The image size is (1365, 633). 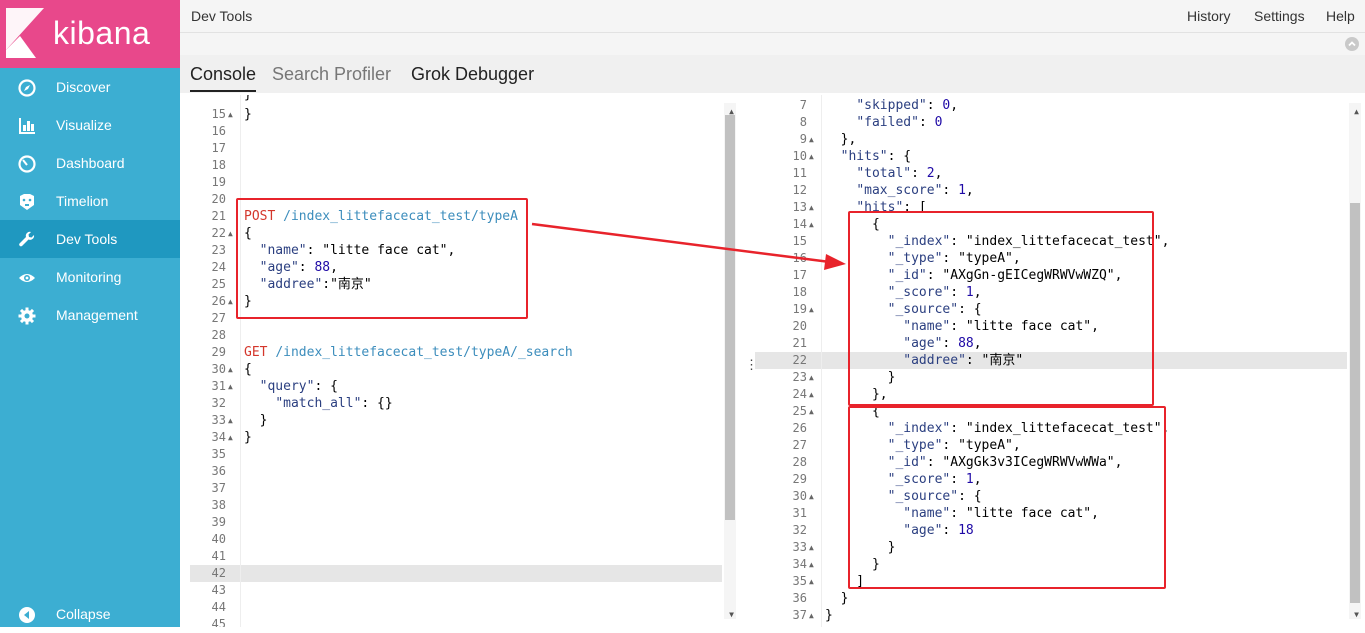 I want to click on compass-icon, so click(x=27, y=88).